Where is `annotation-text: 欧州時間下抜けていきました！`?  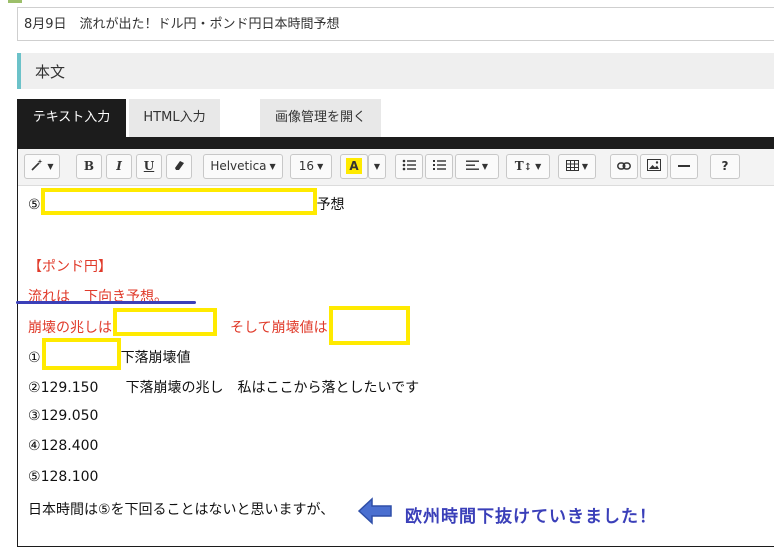 annotation-text: 欧州時間下抜けていきました！ is located at coordinates (531, 517).